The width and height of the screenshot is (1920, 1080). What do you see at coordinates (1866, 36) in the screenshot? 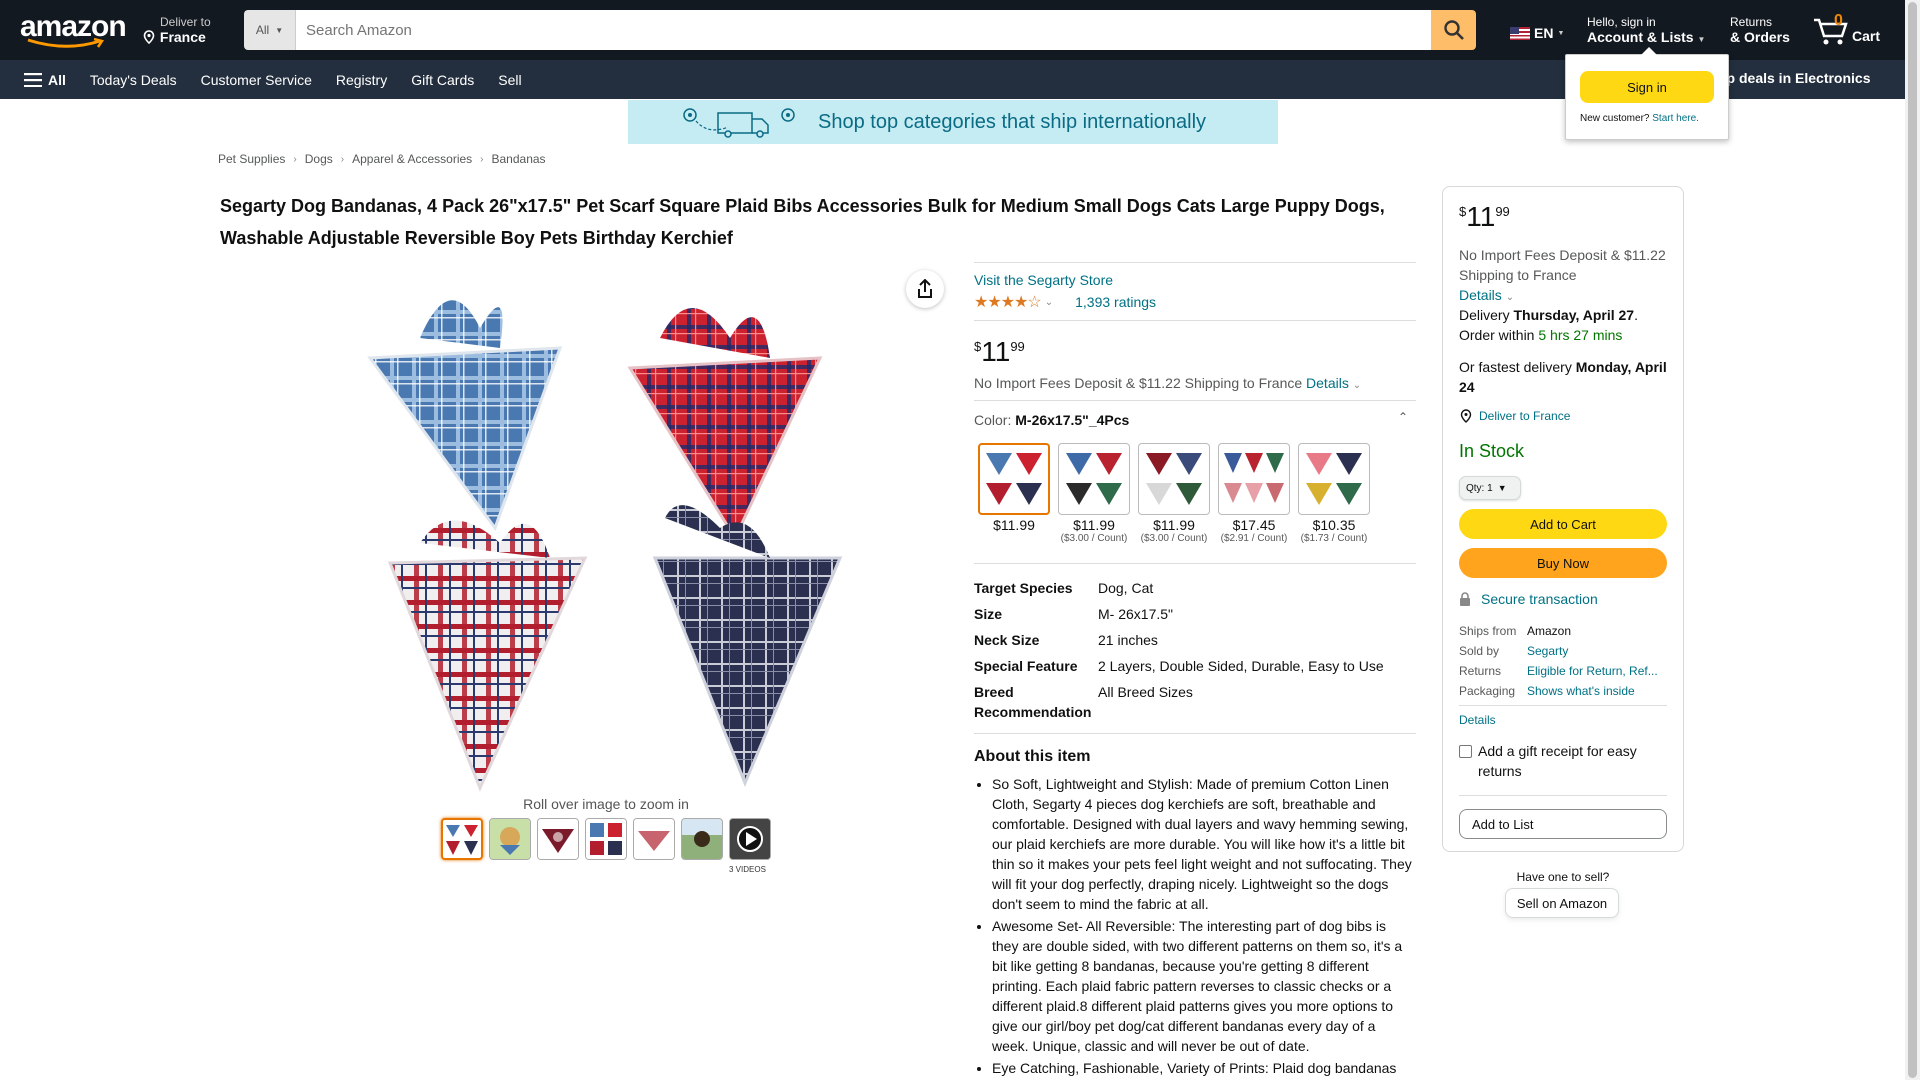
I see `cart-label: Cart` at bounding box center [1866, 36].